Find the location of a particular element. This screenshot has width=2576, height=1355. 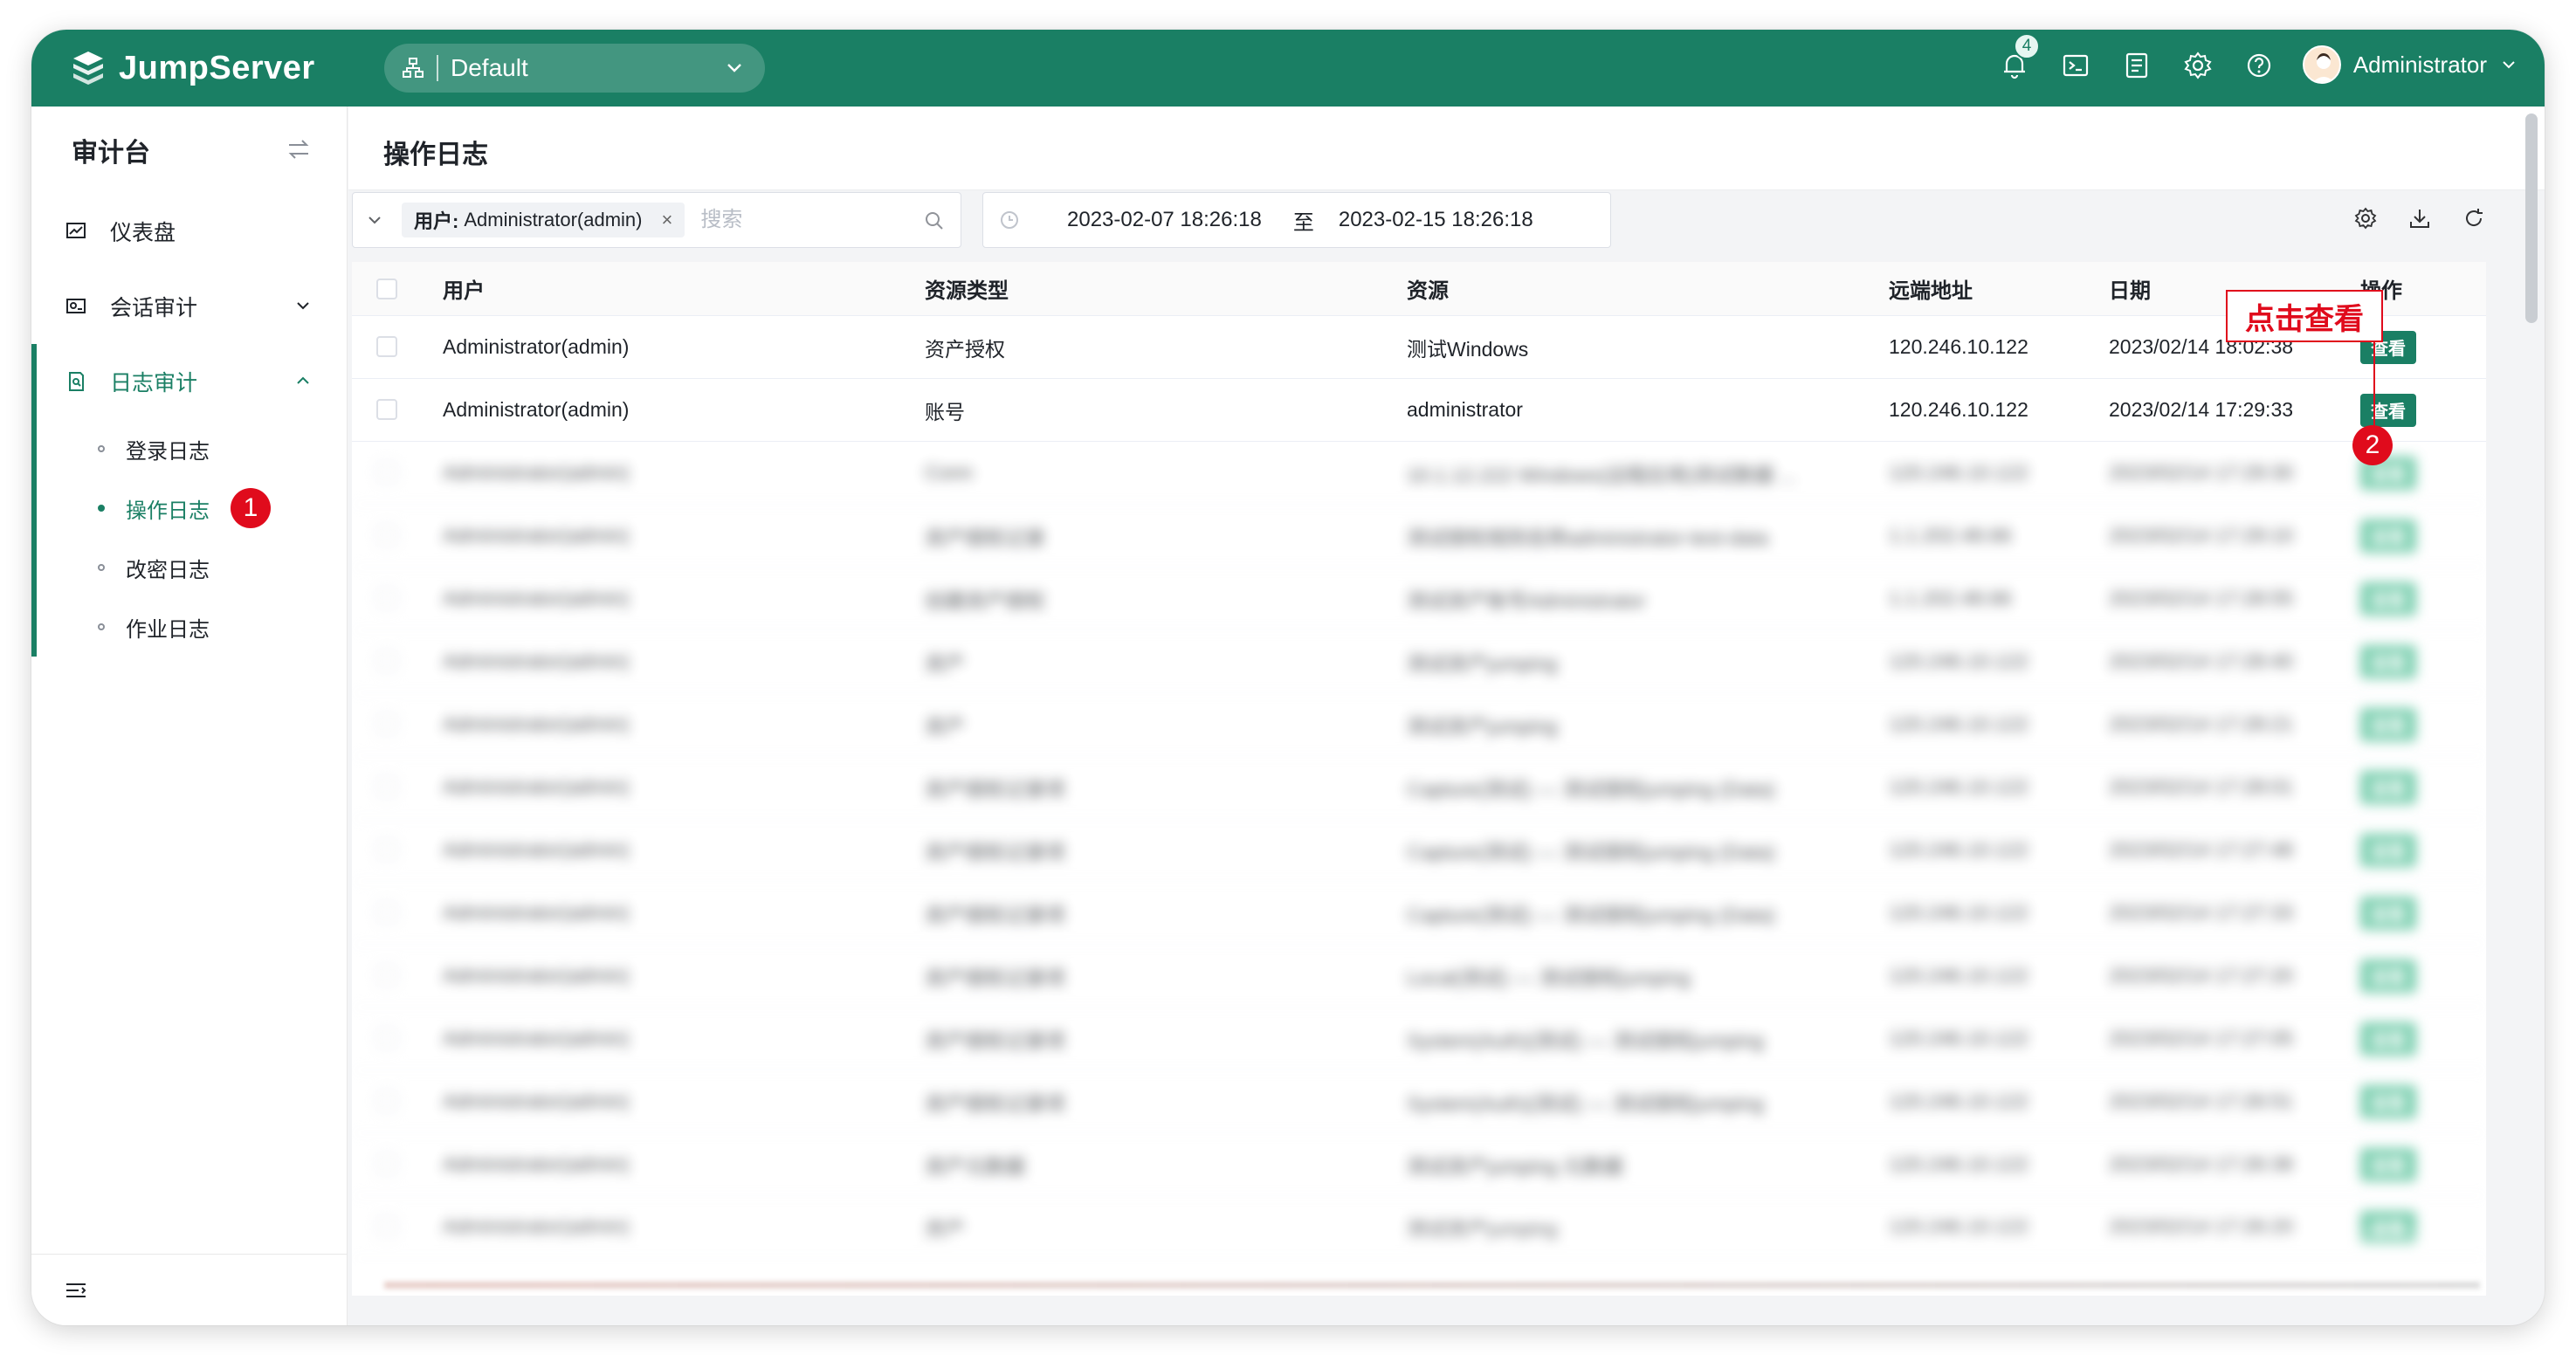

cell-resource: Local(测试) — 测试授权jumping is located at coordinates (1549, 978).